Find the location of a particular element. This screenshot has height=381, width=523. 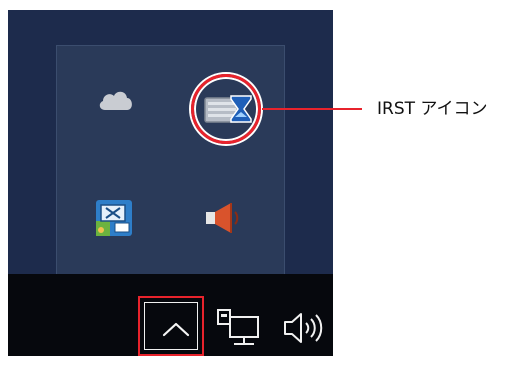

network-icon is located at coordinates (238, 328).